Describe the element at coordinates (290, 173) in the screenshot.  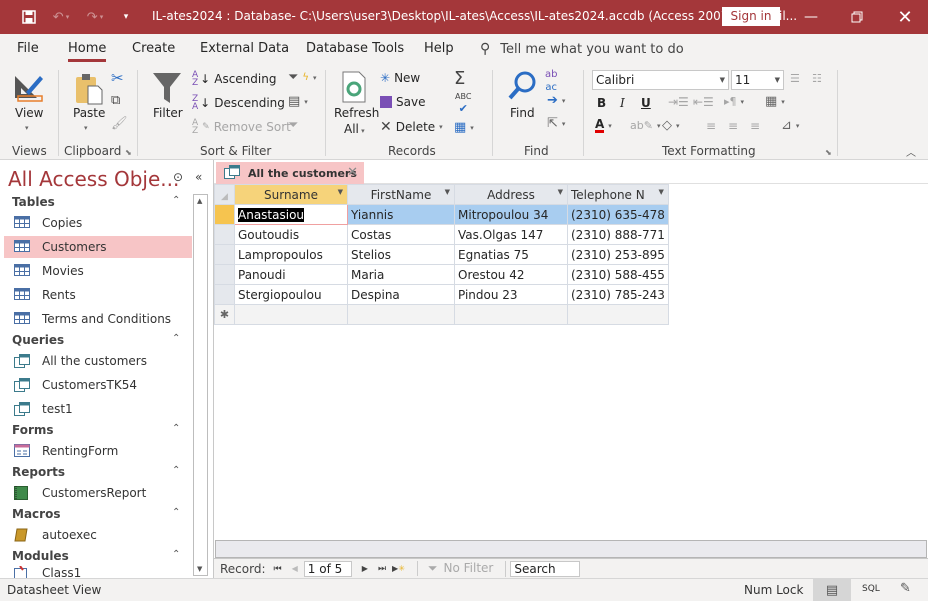
I see `document-tab-all-the-customers: All the customers ✕` at that location.